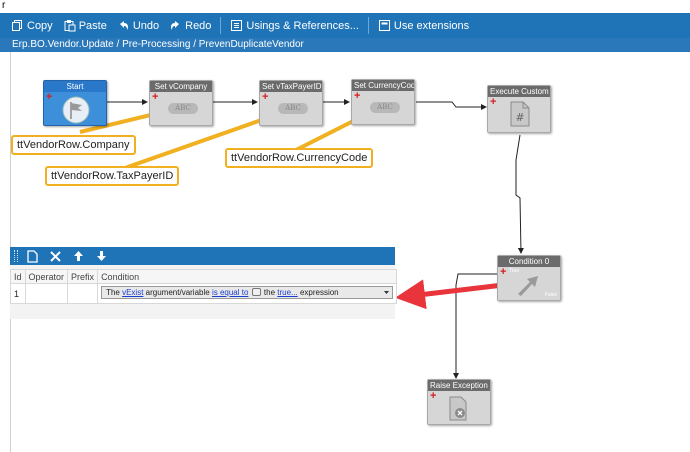 This screenshot has height=452, width=690. What do you see at coordinates (458, 408) in the screenshot?
I see `exception-document-icon` at bounding box center [458, 408].